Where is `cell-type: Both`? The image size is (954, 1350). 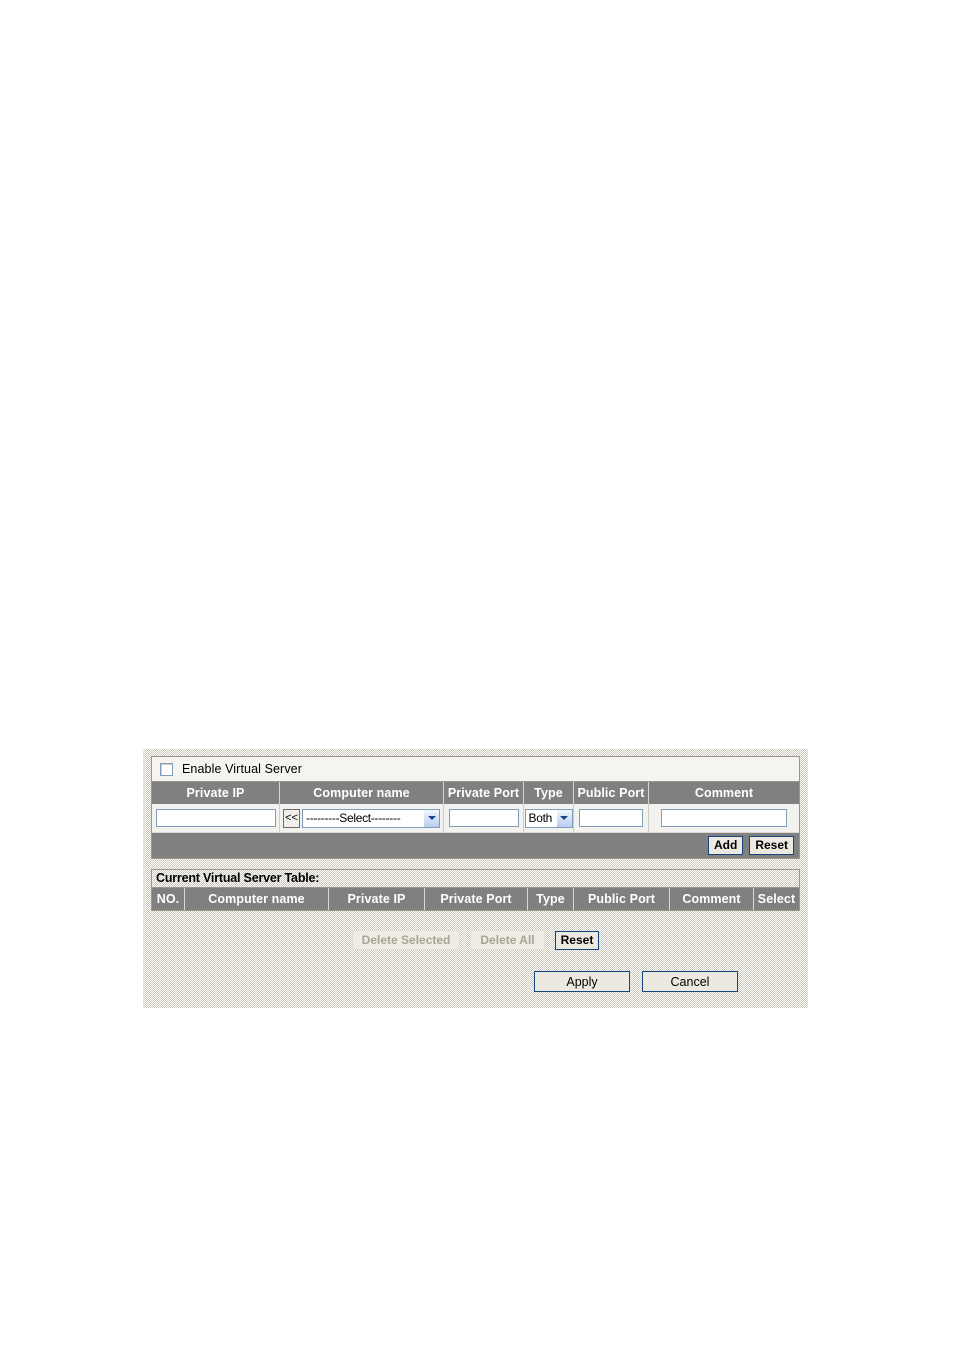 cell-type: Both is located at coordinates (549, 818).